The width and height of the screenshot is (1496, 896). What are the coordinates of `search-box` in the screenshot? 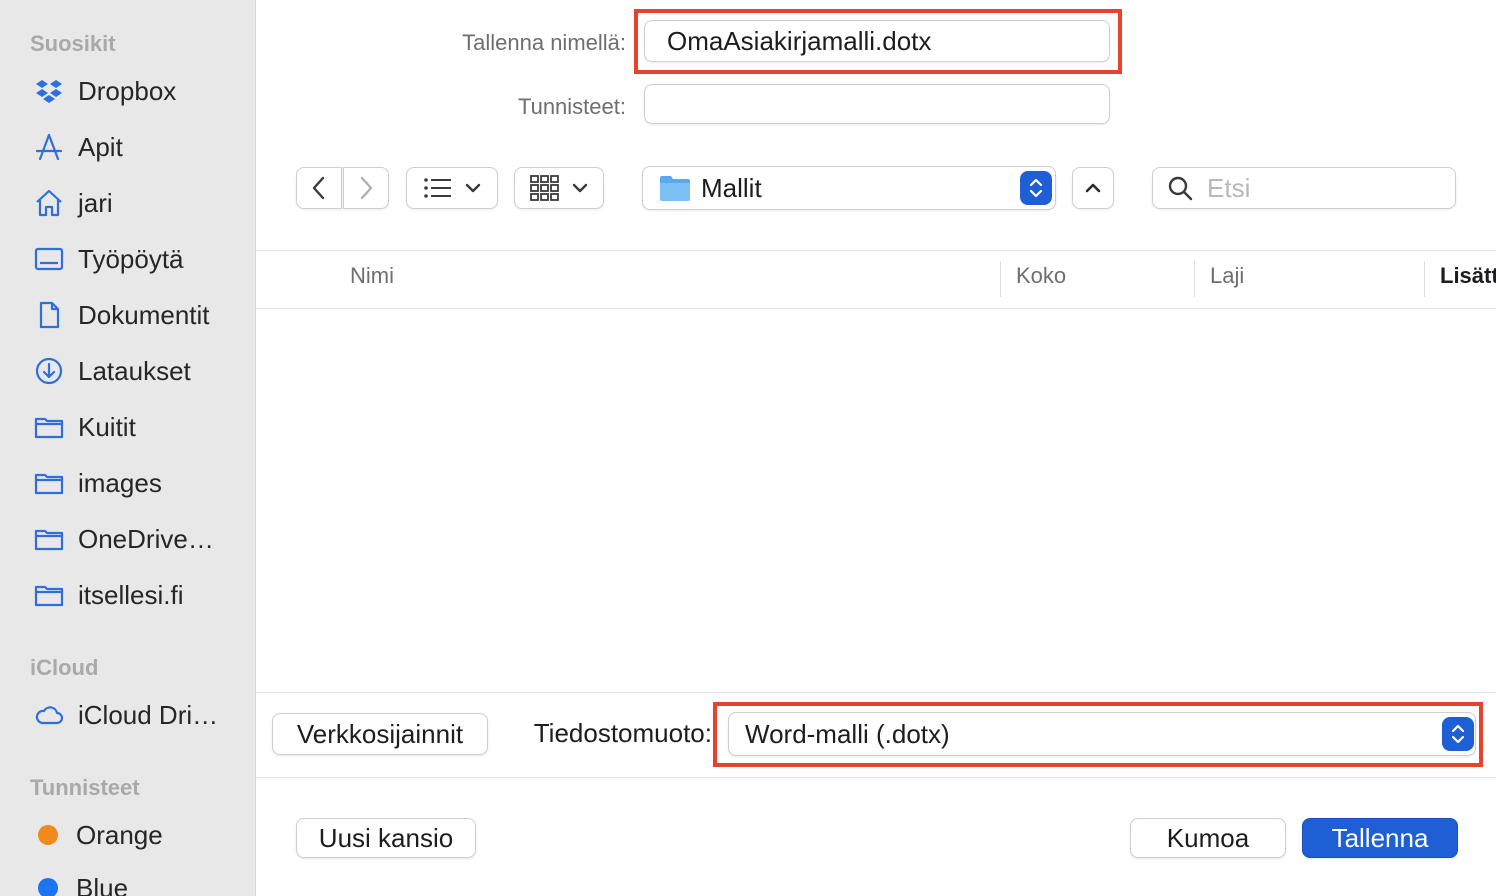 It's located at (1304, 188).